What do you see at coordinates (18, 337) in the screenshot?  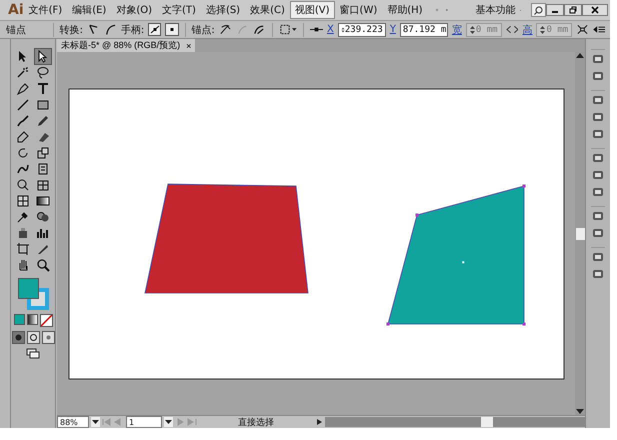 I see `draw-normal-icon` at bounding box center [18, 337].